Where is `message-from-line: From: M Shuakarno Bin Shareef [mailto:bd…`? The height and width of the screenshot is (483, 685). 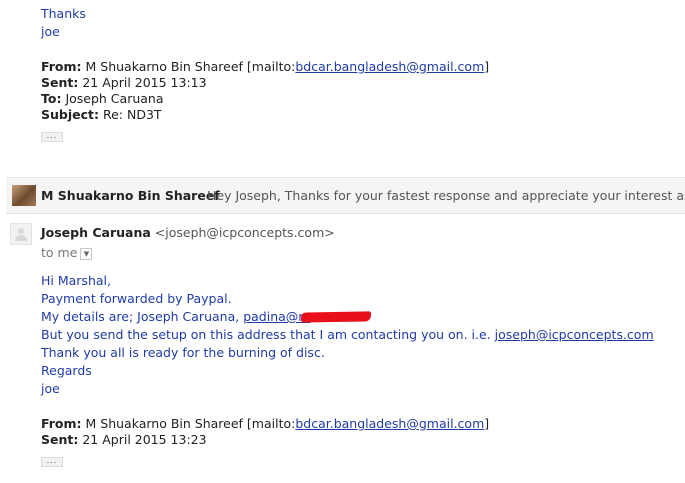
message-from-line: From: M Shuakarno Bin Shareef [mailto:bd… is located at coordinates (265, 423).